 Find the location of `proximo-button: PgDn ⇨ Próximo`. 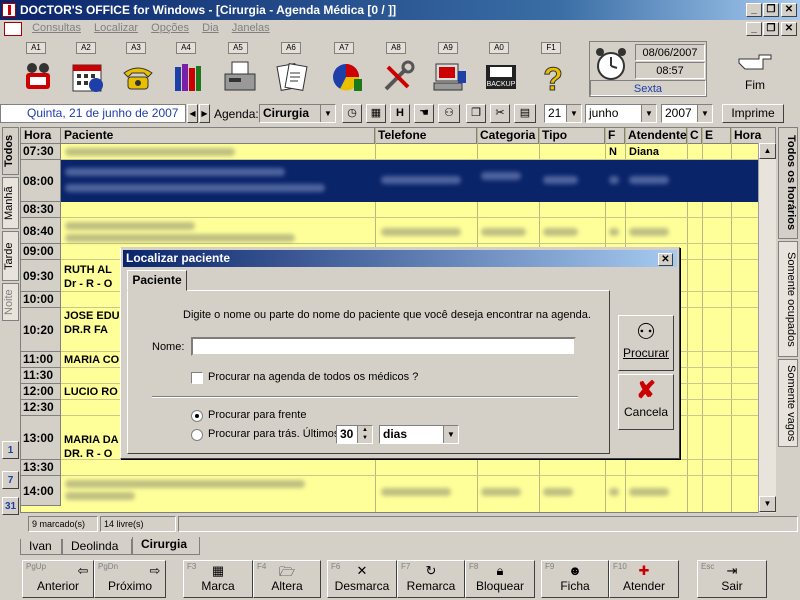

proximo-button: PgDn ⇨ Próximo is located at coordinates (130, 579).